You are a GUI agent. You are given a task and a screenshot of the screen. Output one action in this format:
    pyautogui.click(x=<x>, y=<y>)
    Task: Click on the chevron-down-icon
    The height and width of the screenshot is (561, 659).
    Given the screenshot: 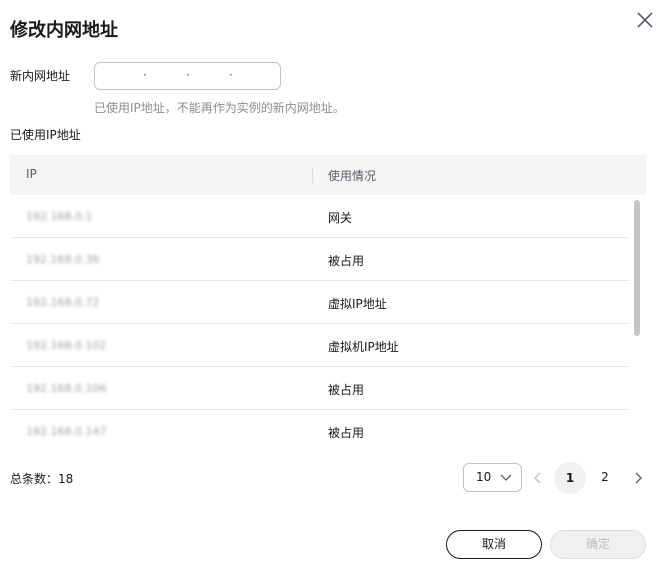 What is the action you would take?
    pyautogui.click(x=506, y=477)
    